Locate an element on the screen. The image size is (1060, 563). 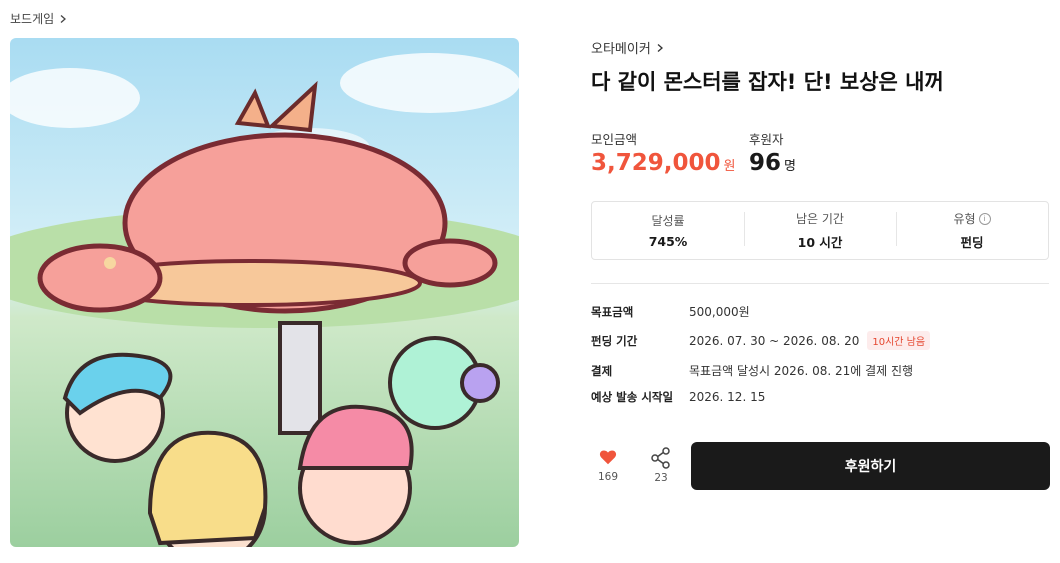
funding-value: 3,729,000 is located at coordinates (656, 163).